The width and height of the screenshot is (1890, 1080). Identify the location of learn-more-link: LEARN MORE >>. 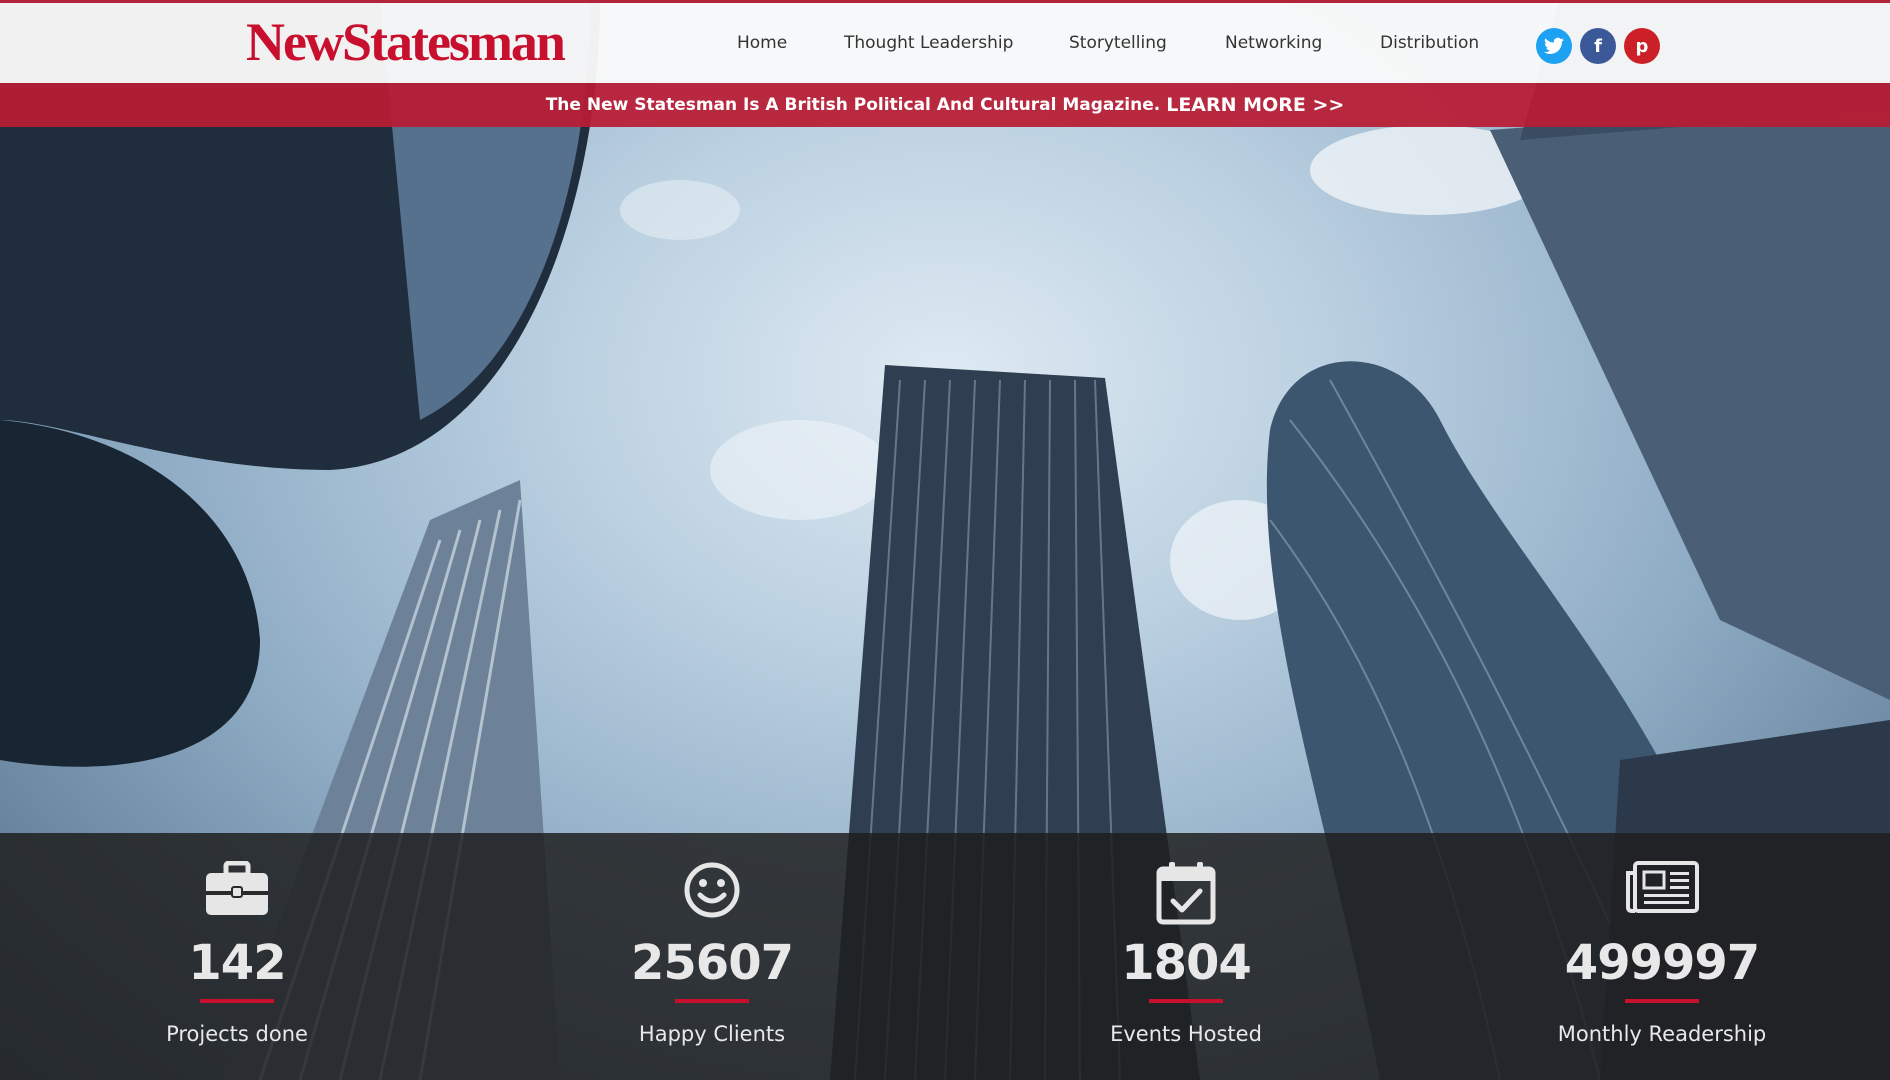
(1255, 105).